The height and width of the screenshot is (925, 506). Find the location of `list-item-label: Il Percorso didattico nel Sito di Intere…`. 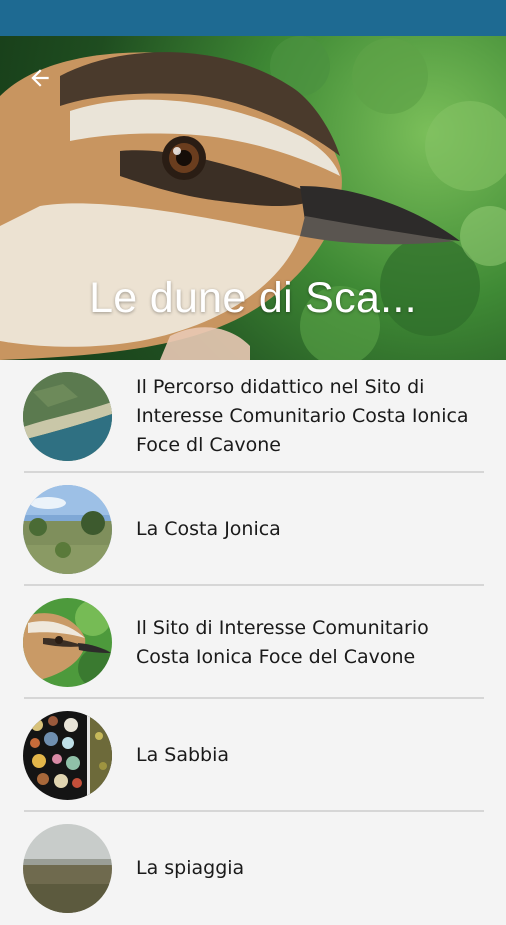

list-item-label: Il Percorso didattico nel Sito di Intere… is located at coordinates (302, 416).